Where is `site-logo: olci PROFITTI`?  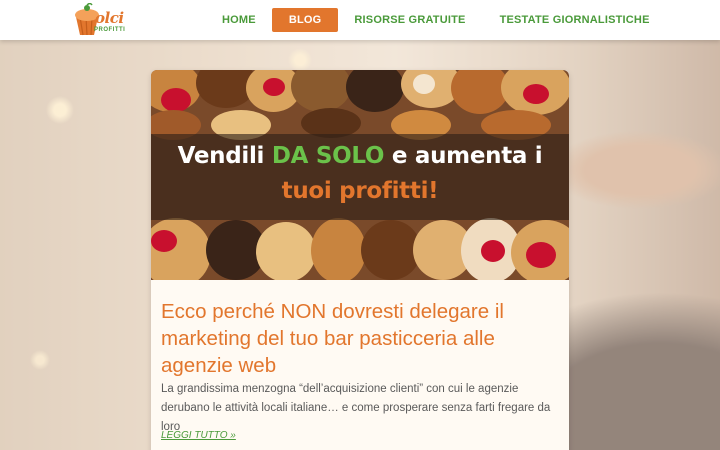
site-logo: olci PROFITTI is located at coordinates (100, 20).